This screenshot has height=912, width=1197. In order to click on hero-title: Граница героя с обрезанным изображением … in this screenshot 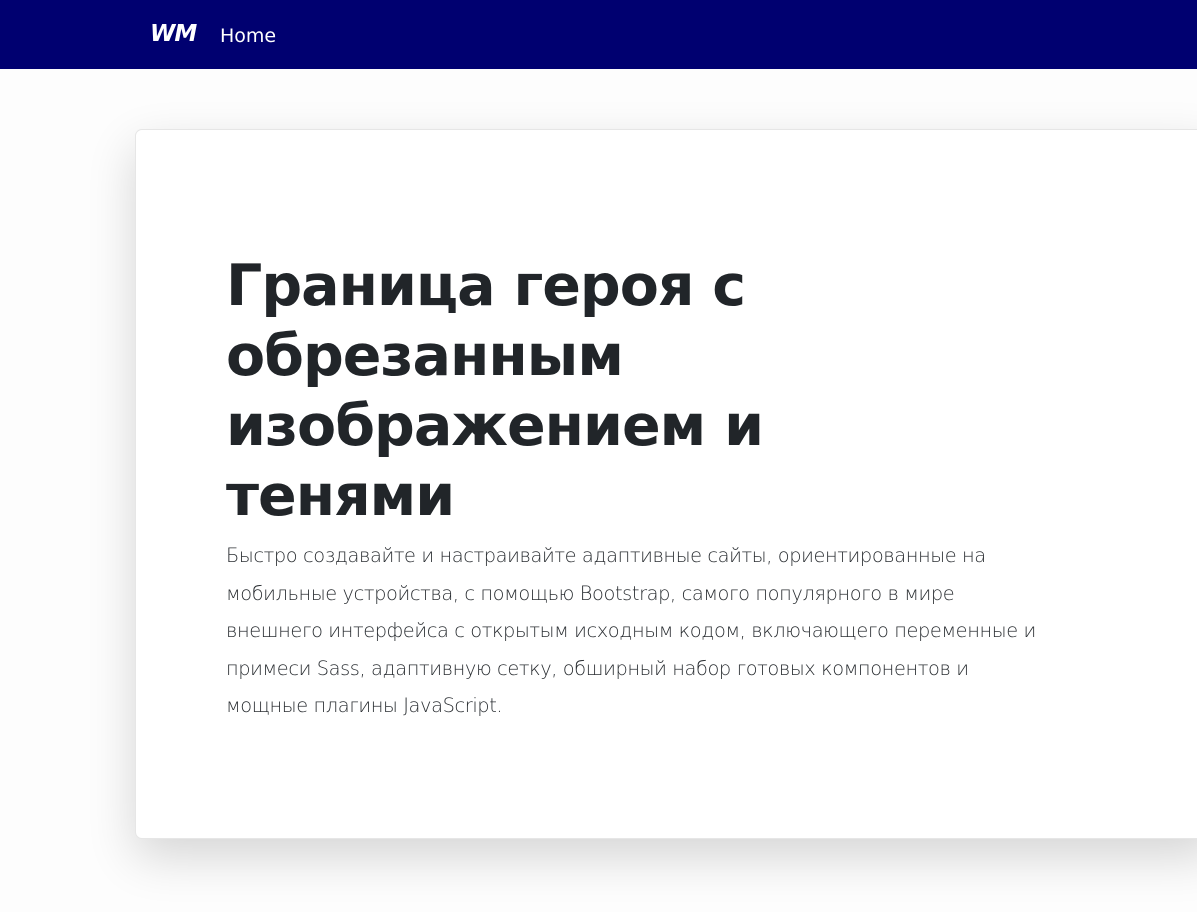, I will do `click(495, 391)`.